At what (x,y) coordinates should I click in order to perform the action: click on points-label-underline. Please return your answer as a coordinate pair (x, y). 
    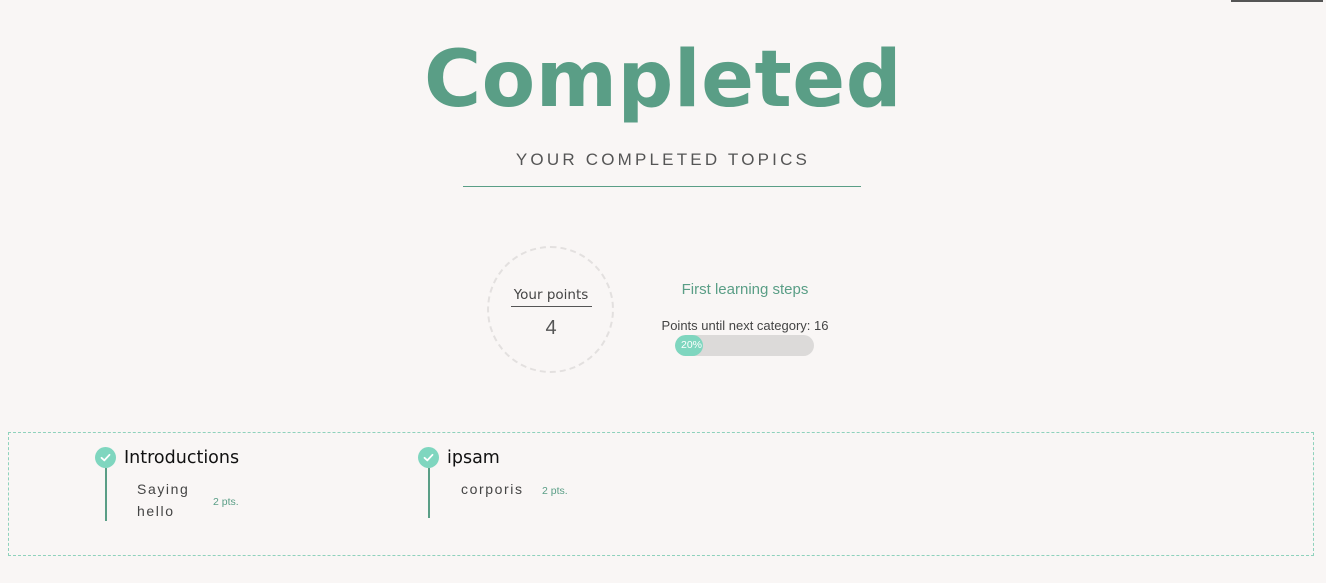
    Looking at the image, I should click on (551, 306).